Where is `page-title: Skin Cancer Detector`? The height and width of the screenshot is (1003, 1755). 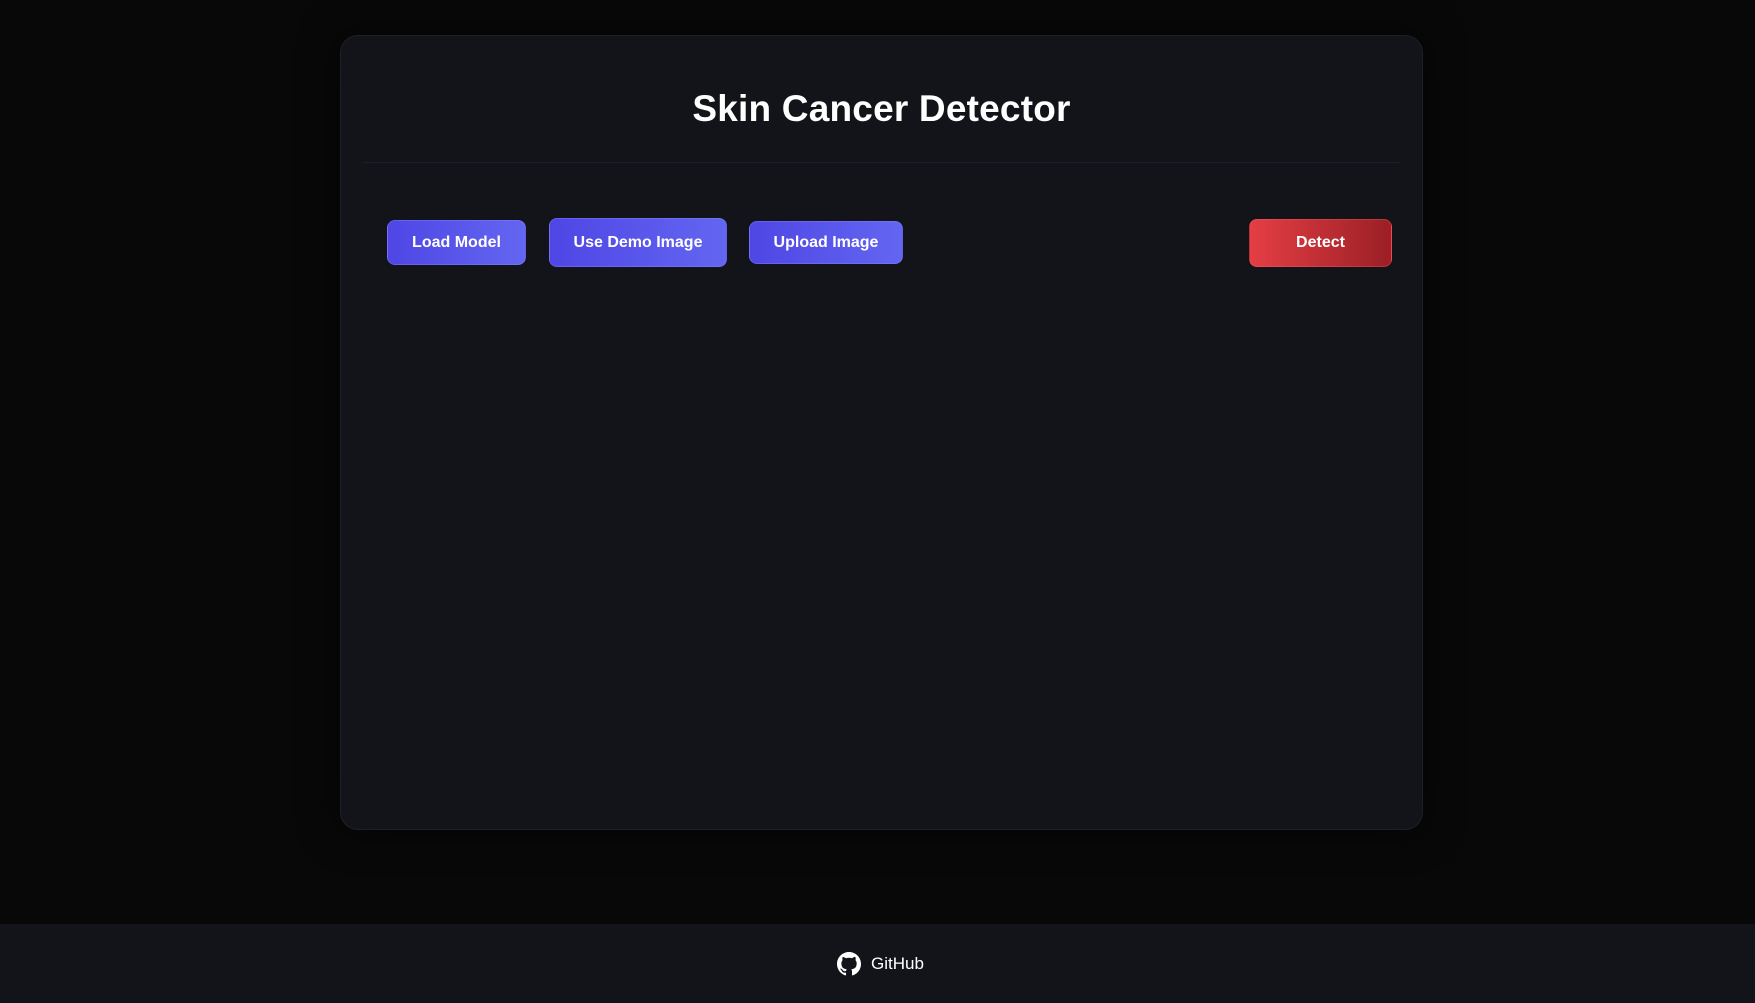
page-title: Skin Cancer Detector is located at coordinates (881, 108).